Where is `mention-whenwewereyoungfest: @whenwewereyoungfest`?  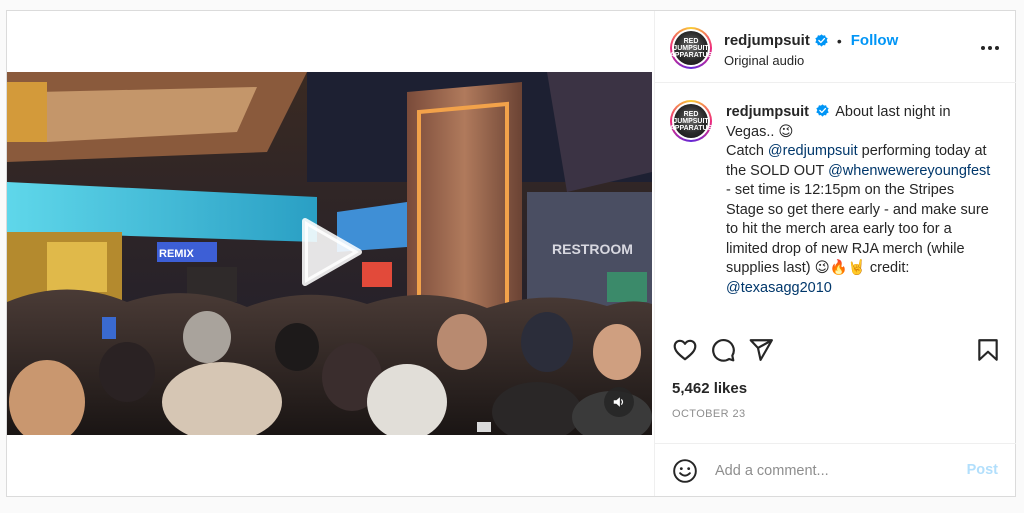 mention-whenwewereyoungfest: @whenwewereyoungfest is located at coordinates (909, 171).